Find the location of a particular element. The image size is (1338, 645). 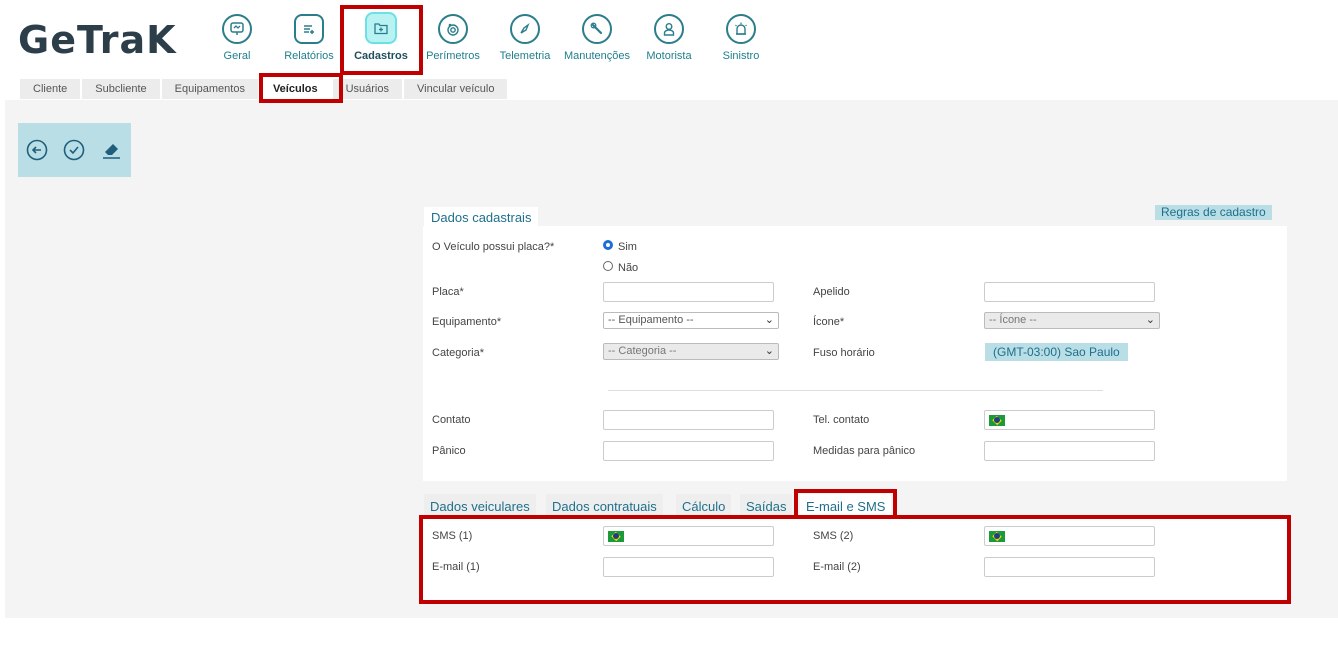

target-icon is located at coordinates (453, 29).